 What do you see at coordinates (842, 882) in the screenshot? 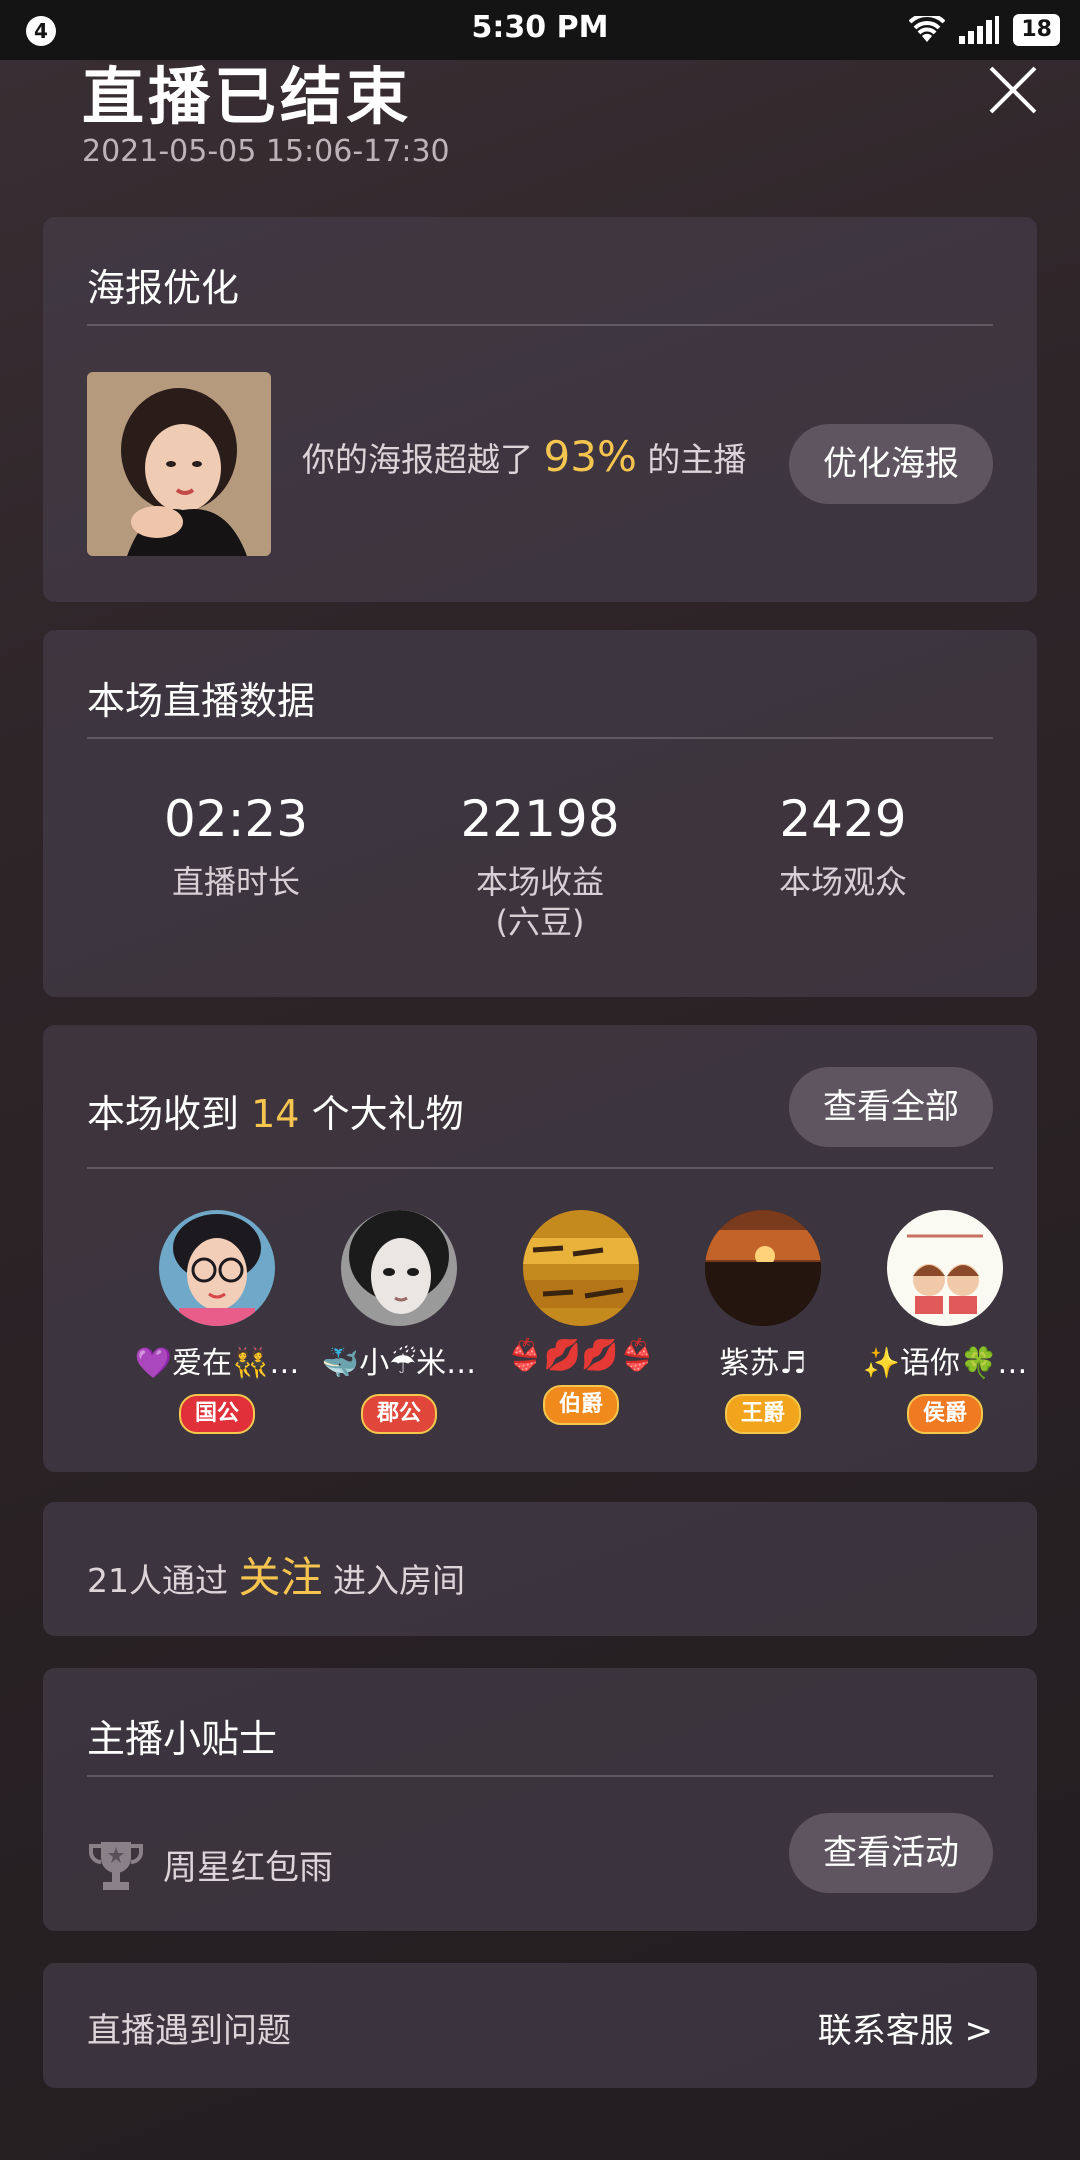
I see `stat-label: 本场观众` at bounding box center [842, 882].